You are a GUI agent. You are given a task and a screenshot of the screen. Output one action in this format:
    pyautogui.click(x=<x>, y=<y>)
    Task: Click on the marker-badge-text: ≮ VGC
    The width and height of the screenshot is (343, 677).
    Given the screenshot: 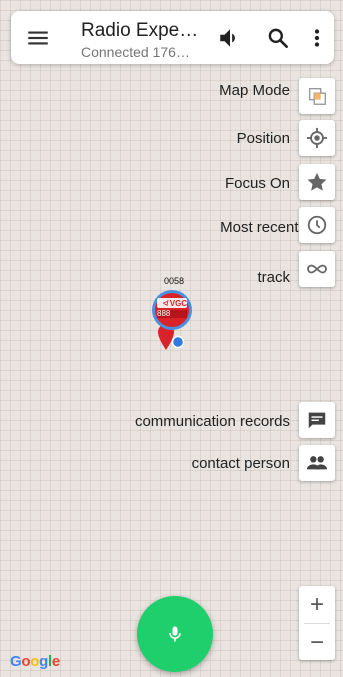 What is the action you would take?
    pyautogui.click(x=175, y=303)
    